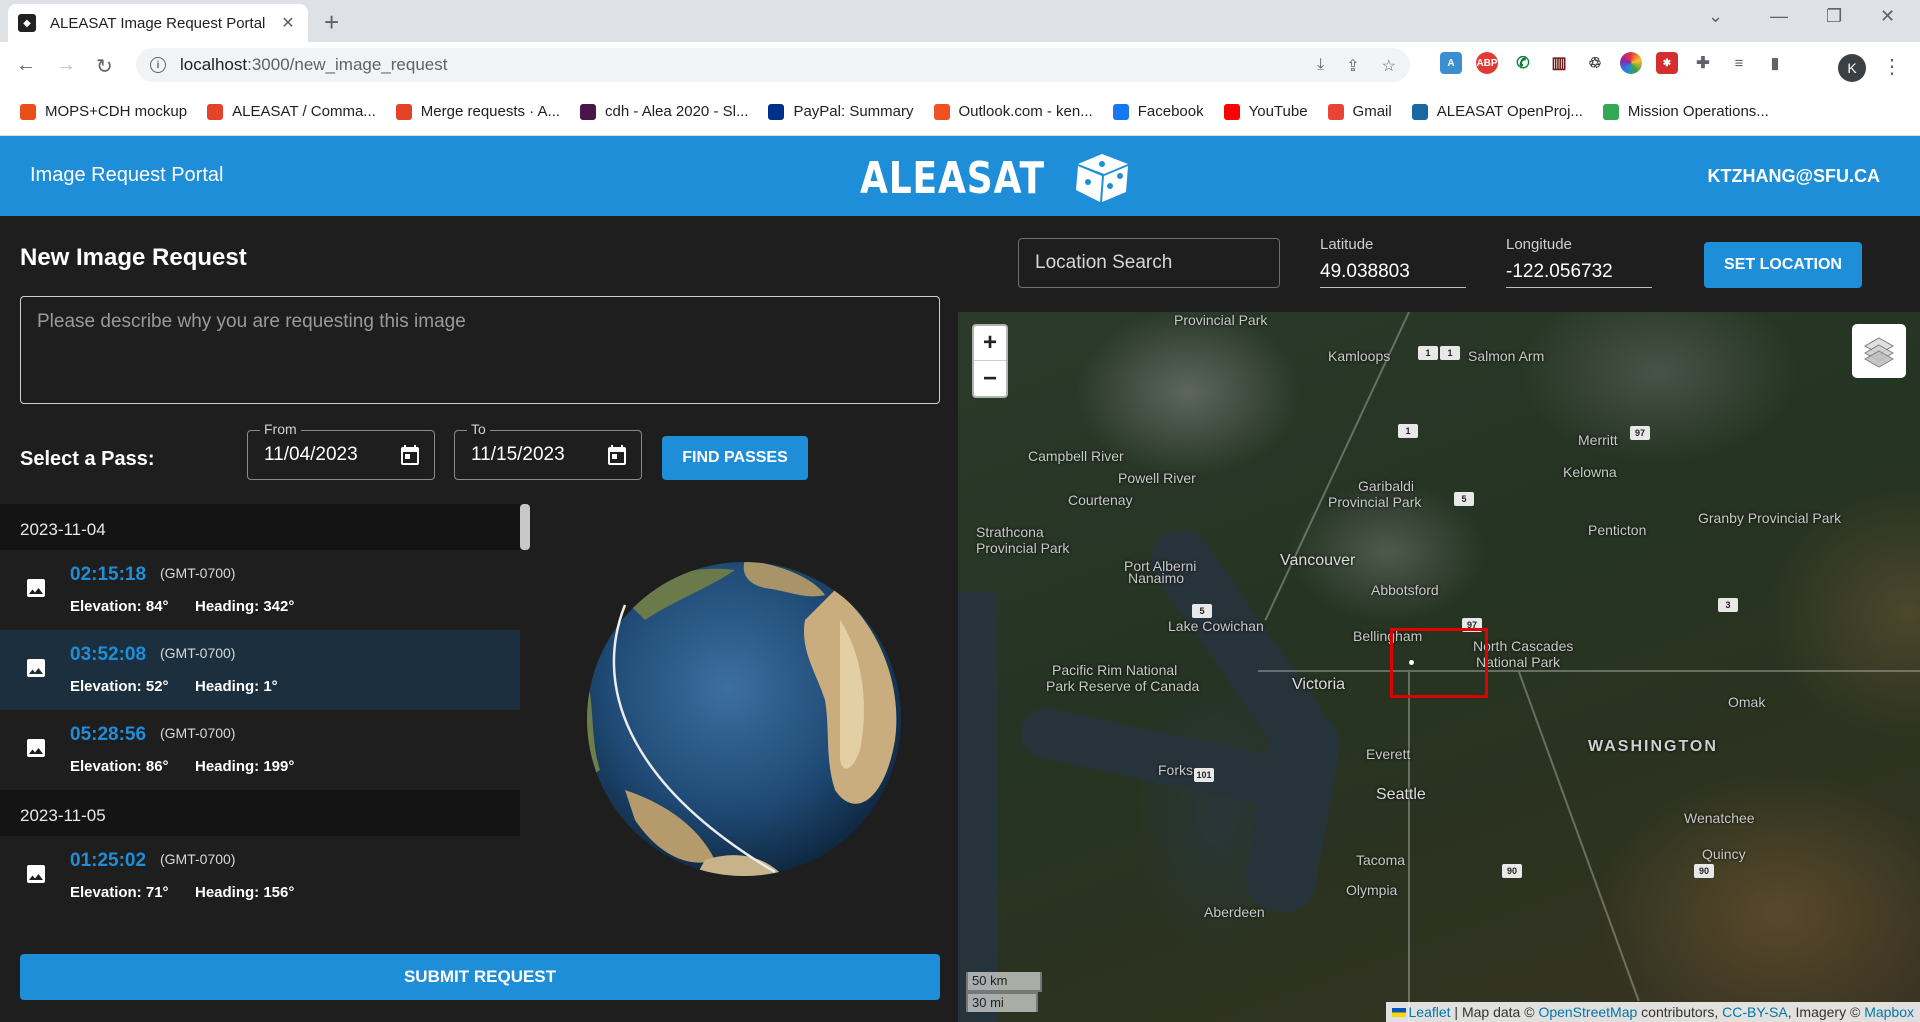 The width and height of the screenshot is (1920, 1022). What do you see at coordinates (1352, 66) in the screenshot?
I see `share-icon: ⇪` at bounding box center [1352, 66].